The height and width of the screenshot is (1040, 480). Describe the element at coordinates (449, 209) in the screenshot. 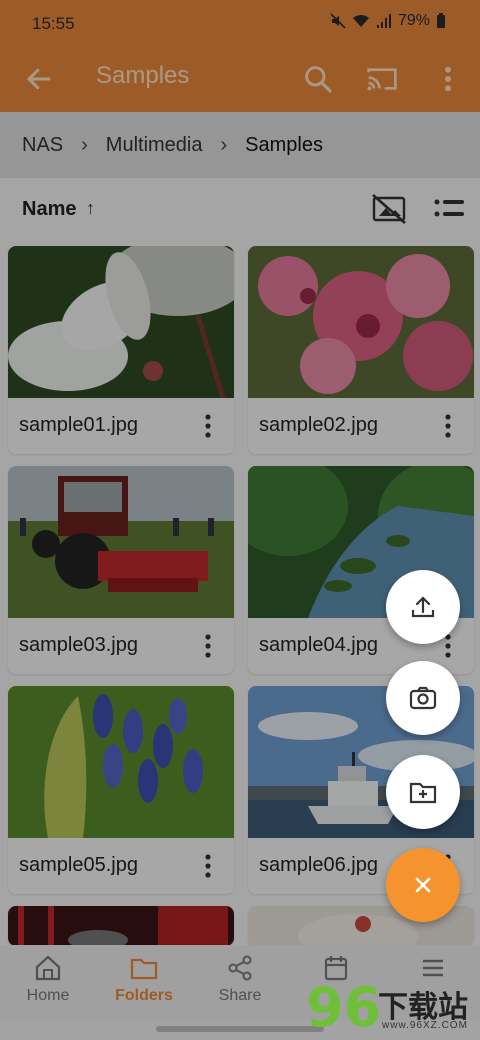

I see `list-view-icon` at that location.